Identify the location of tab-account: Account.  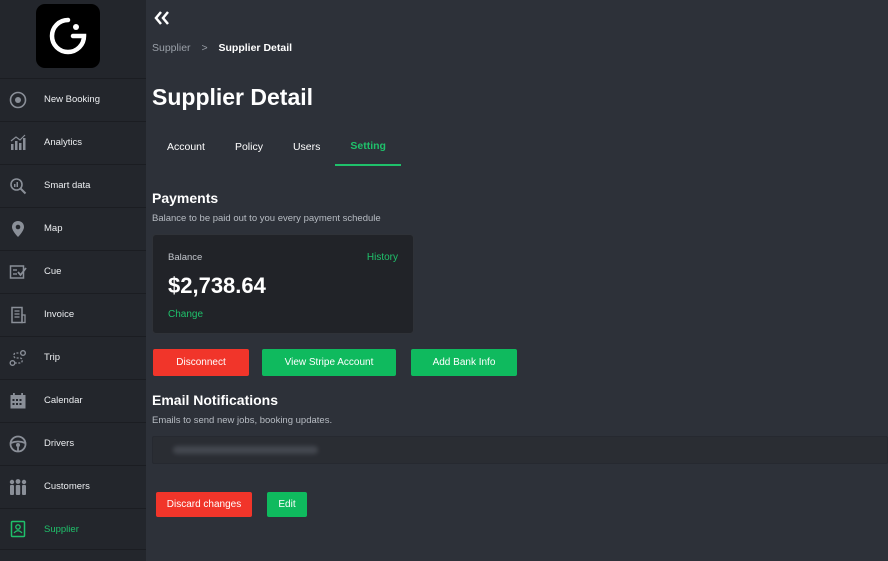
(186, 147).